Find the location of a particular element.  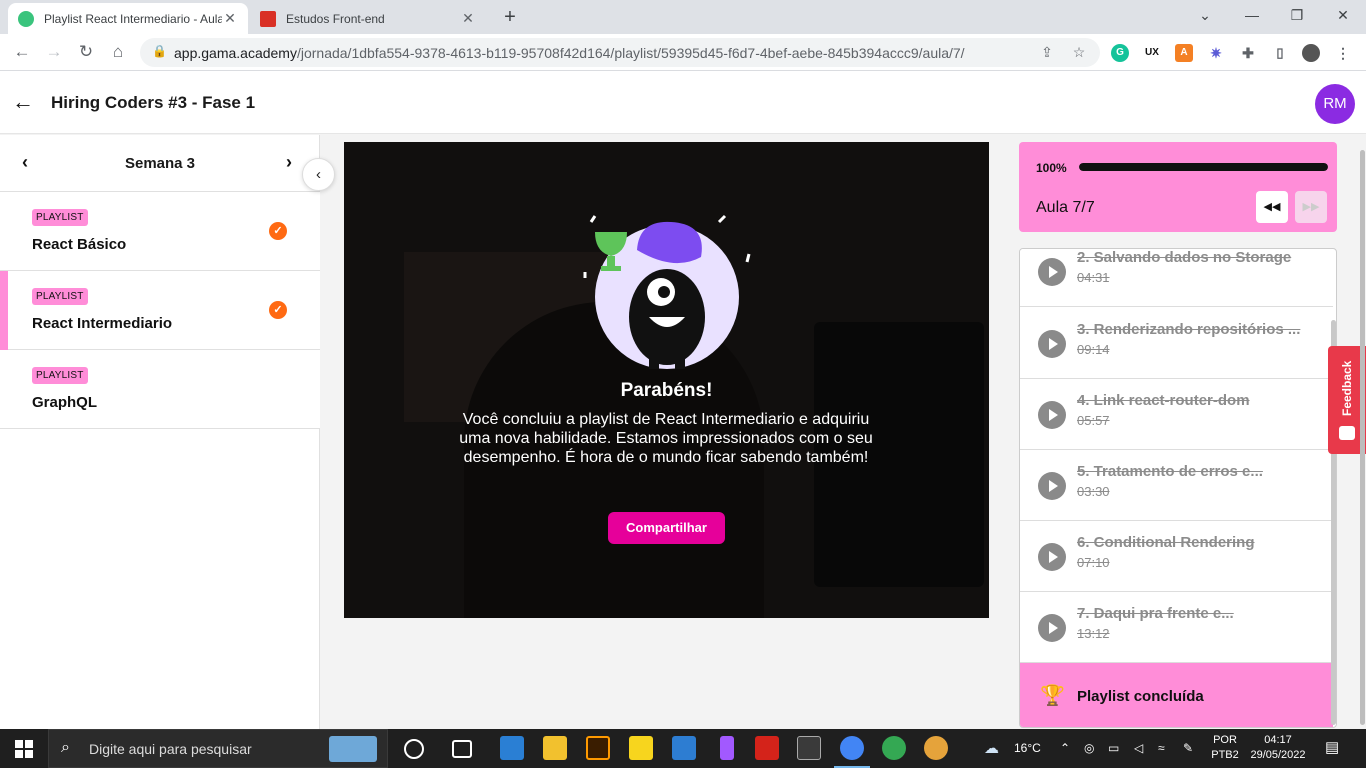

wifi-icon: ≈ is located at coordinates (1161, 748).